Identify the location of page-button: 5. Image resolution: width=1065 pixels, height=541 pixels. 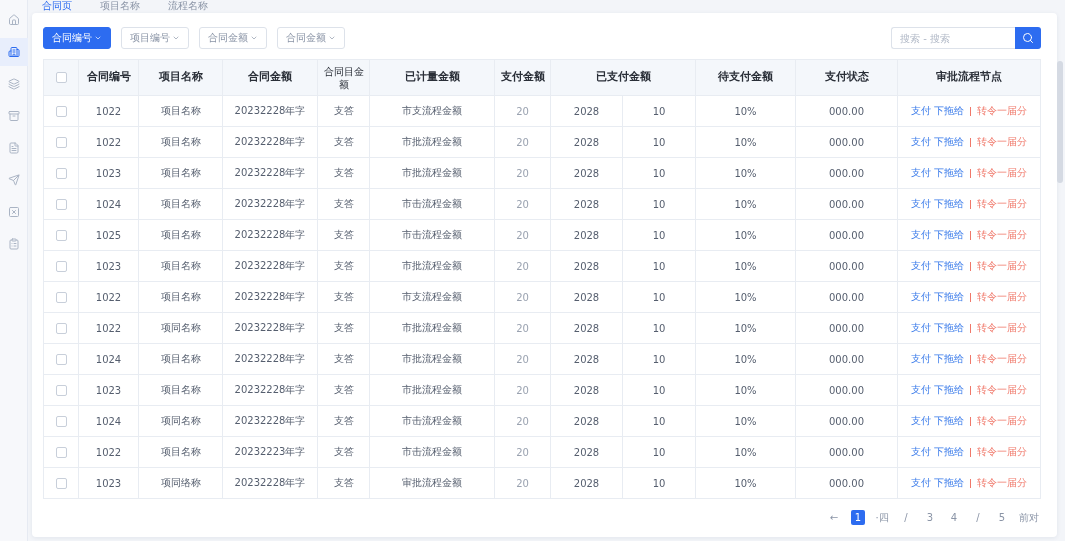
(1002, 517).